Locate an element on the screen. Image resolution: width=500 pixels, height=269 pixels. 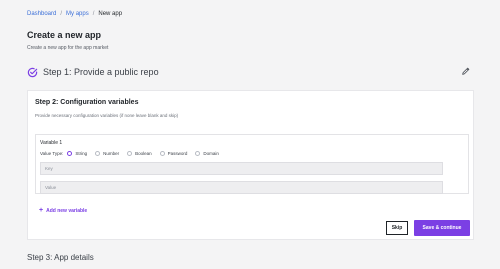
skip-button: Skip is located at coordinates (397, 228).